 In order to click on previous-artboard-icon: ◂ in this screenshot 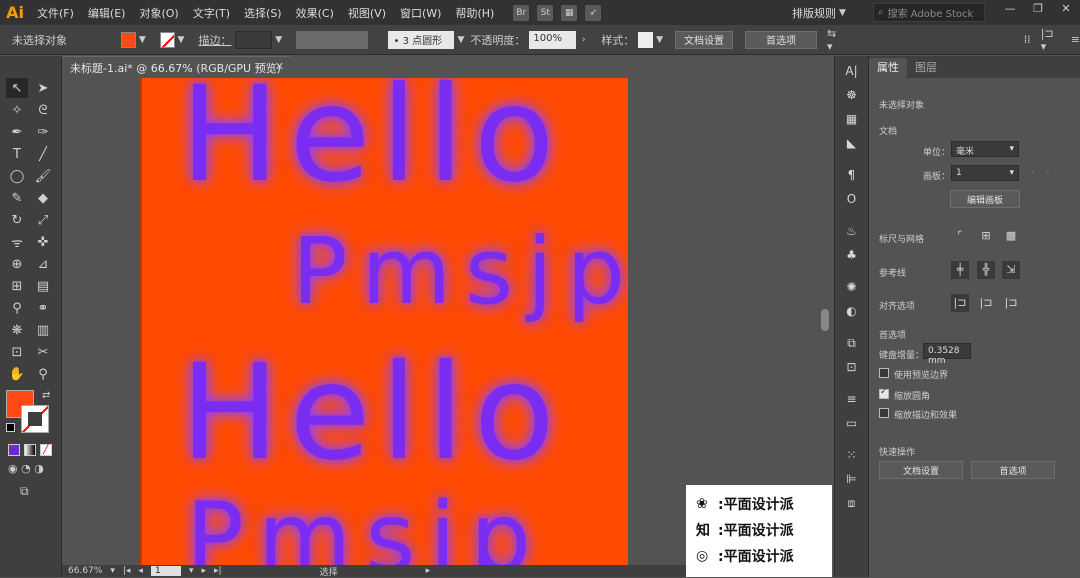, I will do `click(140, 571)`.